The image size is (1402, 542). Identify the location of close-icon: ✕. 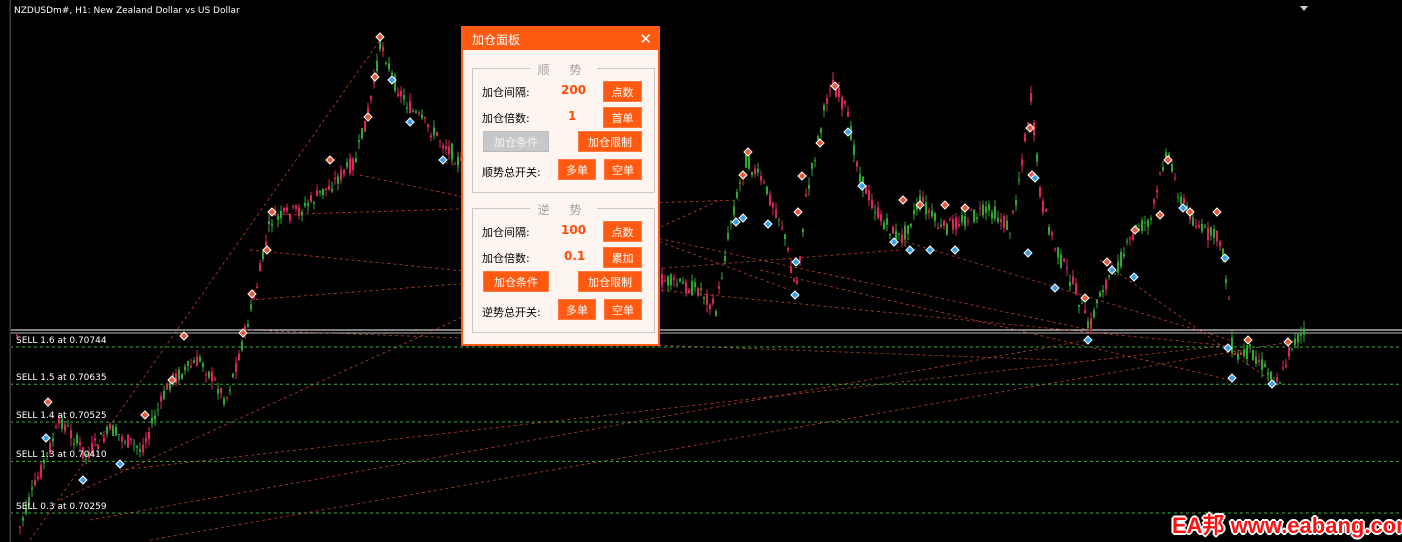
(645, 39).